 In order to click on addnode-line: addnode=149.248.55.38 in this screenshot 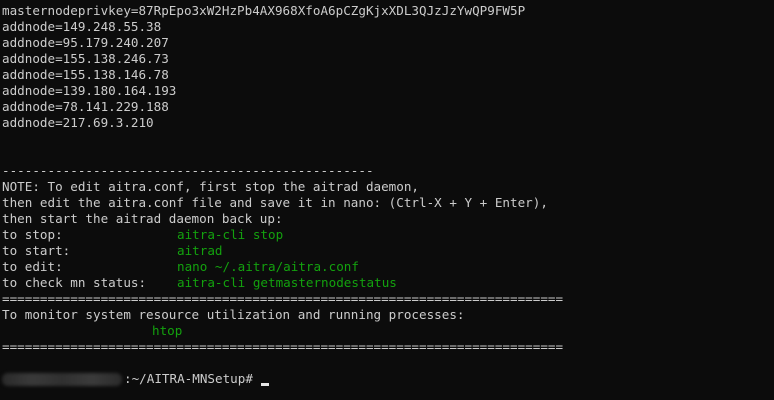, I will do `click(82, 26)`.